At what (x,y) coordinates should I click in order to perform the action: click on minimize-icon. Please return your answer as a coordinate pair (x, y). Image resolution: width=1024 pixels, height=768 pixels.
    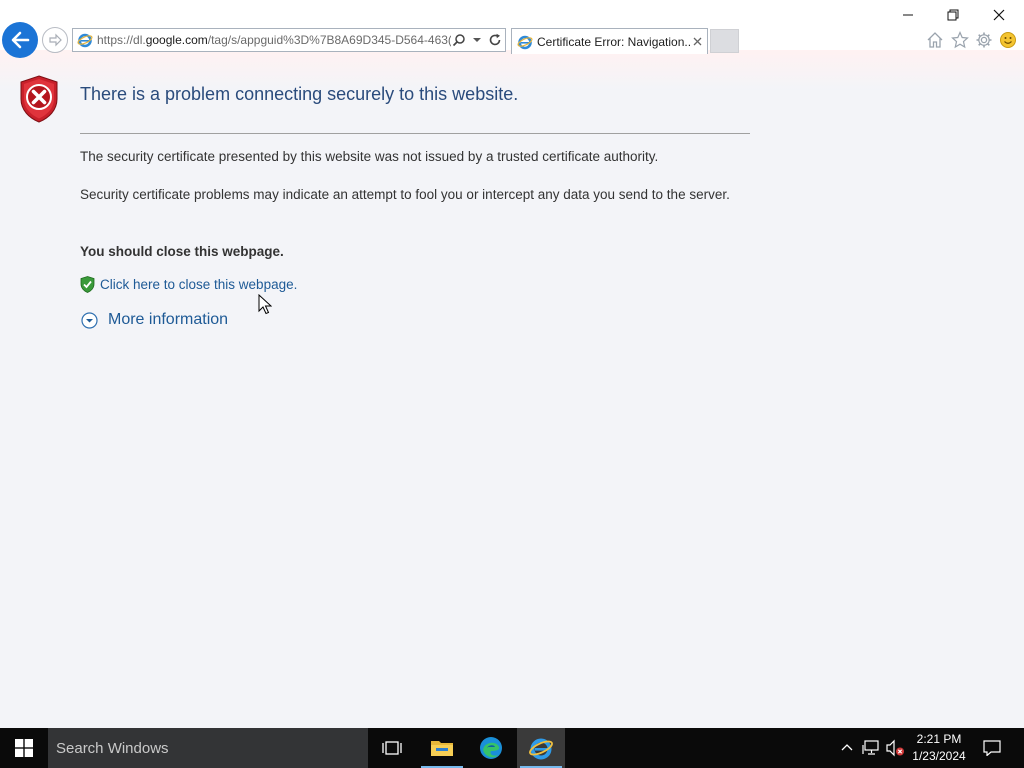
    Looking at the image, I should click on (908, 15).